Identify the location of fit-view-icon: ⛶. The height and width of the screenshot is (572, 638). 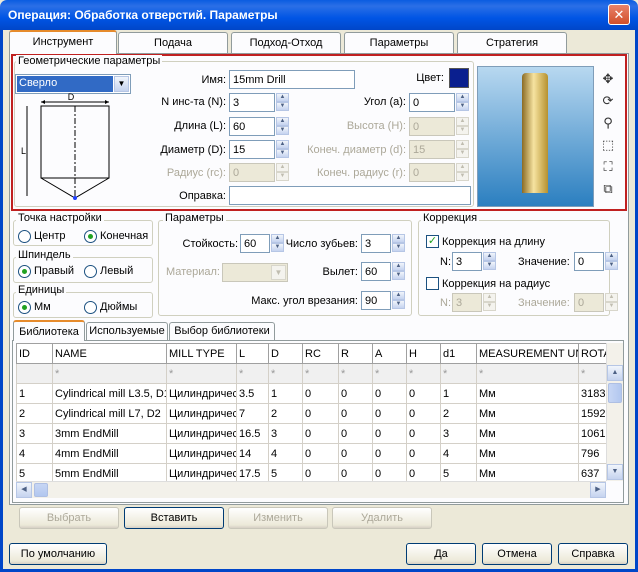
(608, 167).